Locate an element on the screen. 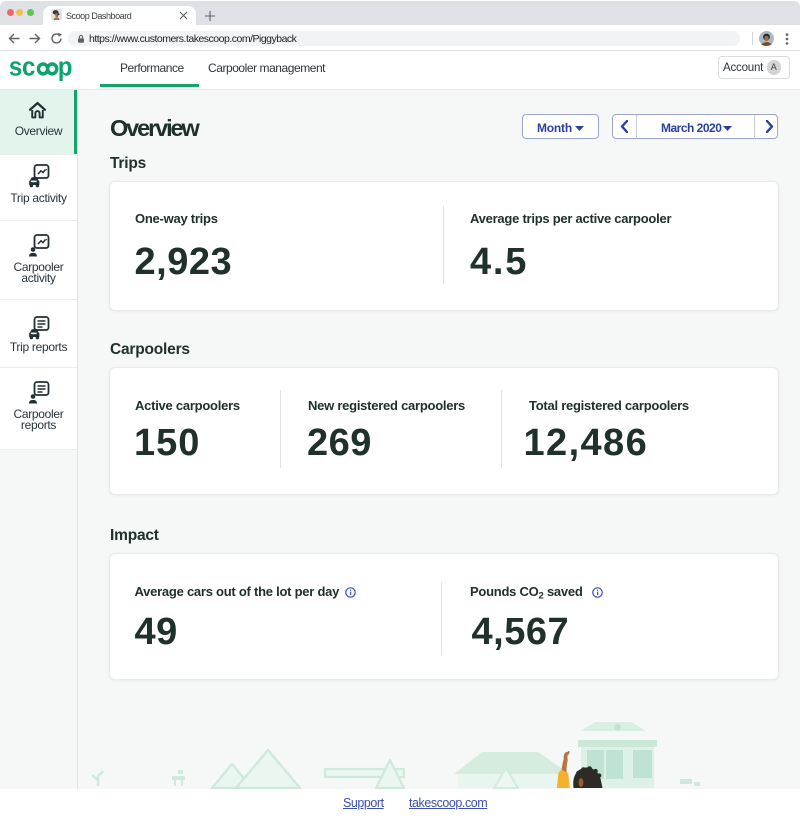  svg-text: p is located at coordinates (65, 68).